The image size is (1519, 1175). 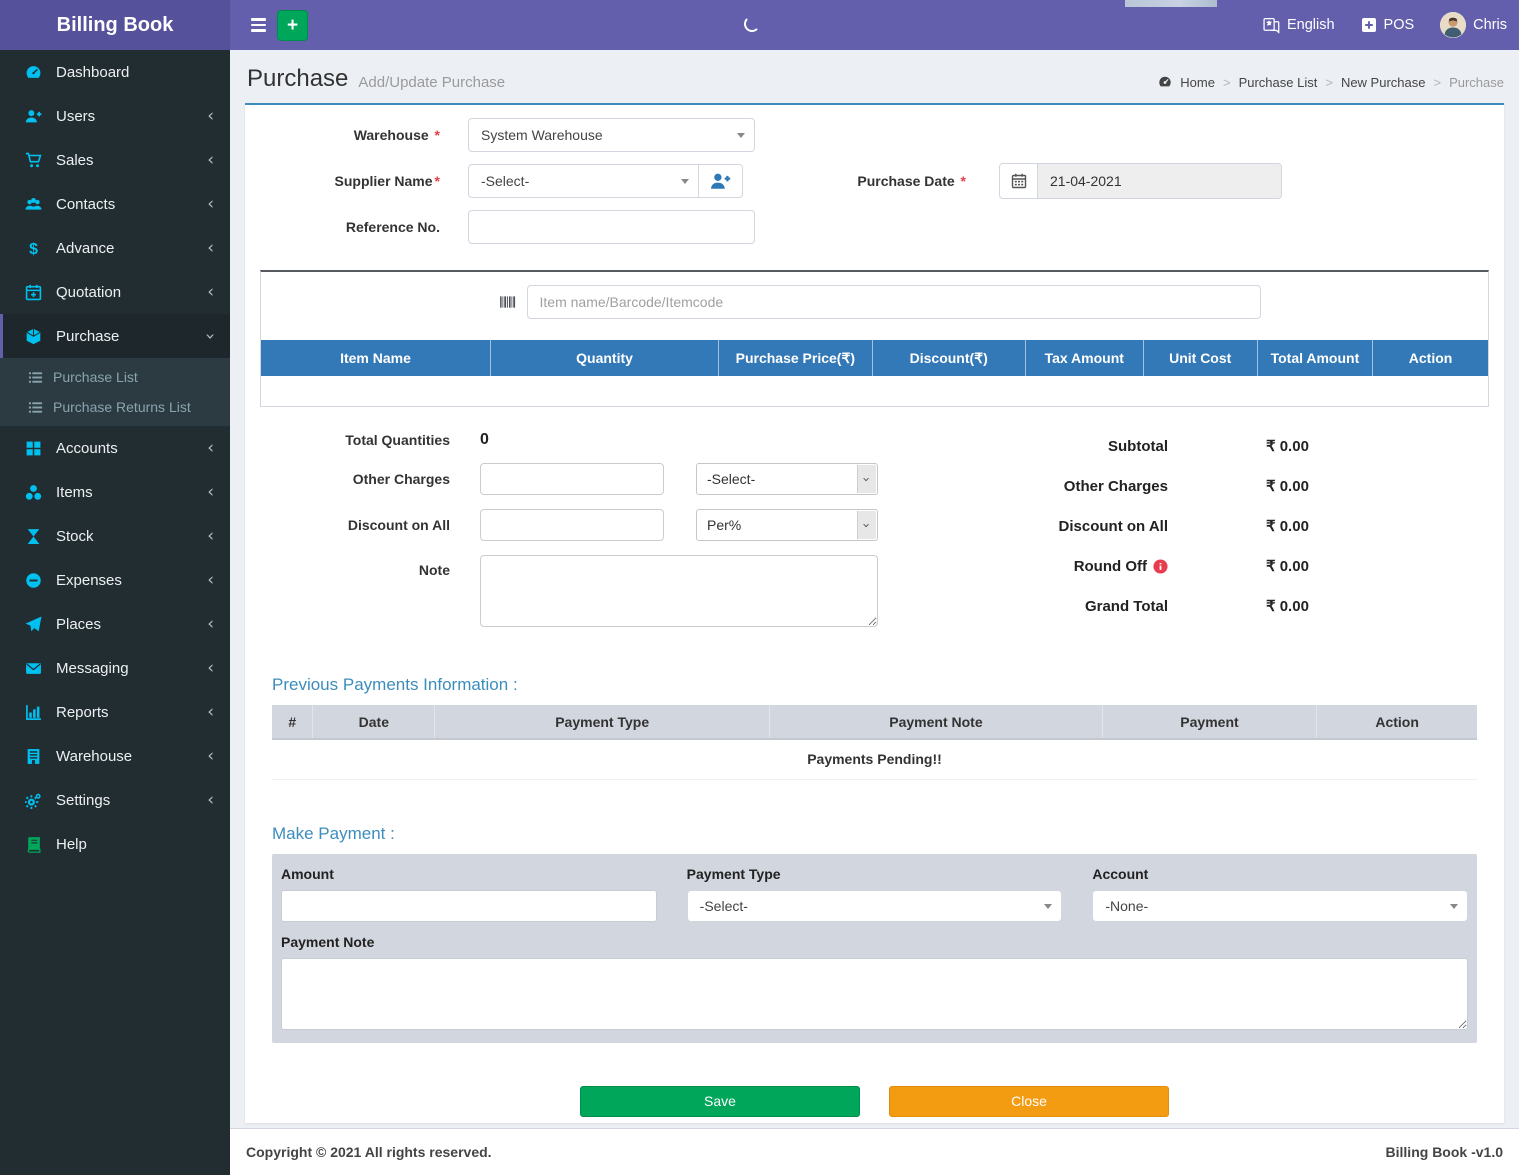 I want to click on sidebar-item-label: Purchase, so click(x=88, y=336).